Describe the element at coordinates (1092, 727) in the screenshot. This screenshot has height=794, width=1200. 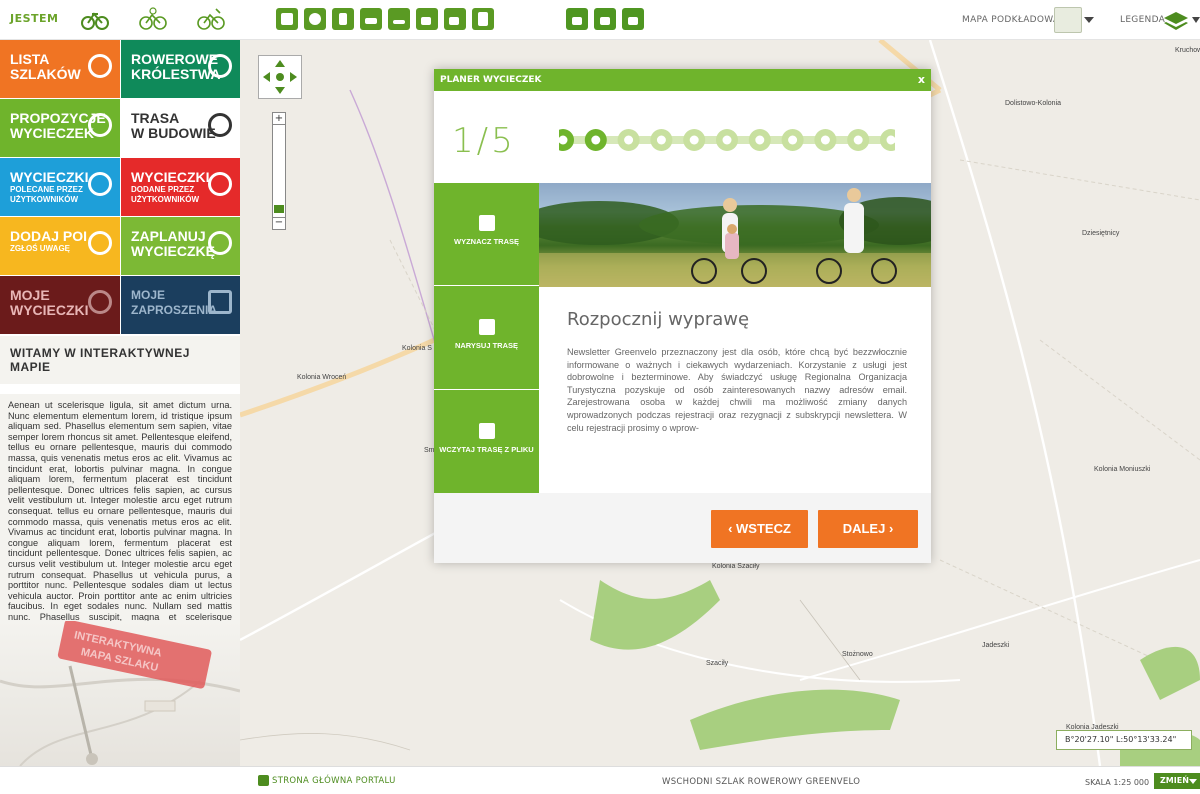
I see `map-place-label: Kolonia Jadeszki` at that location.